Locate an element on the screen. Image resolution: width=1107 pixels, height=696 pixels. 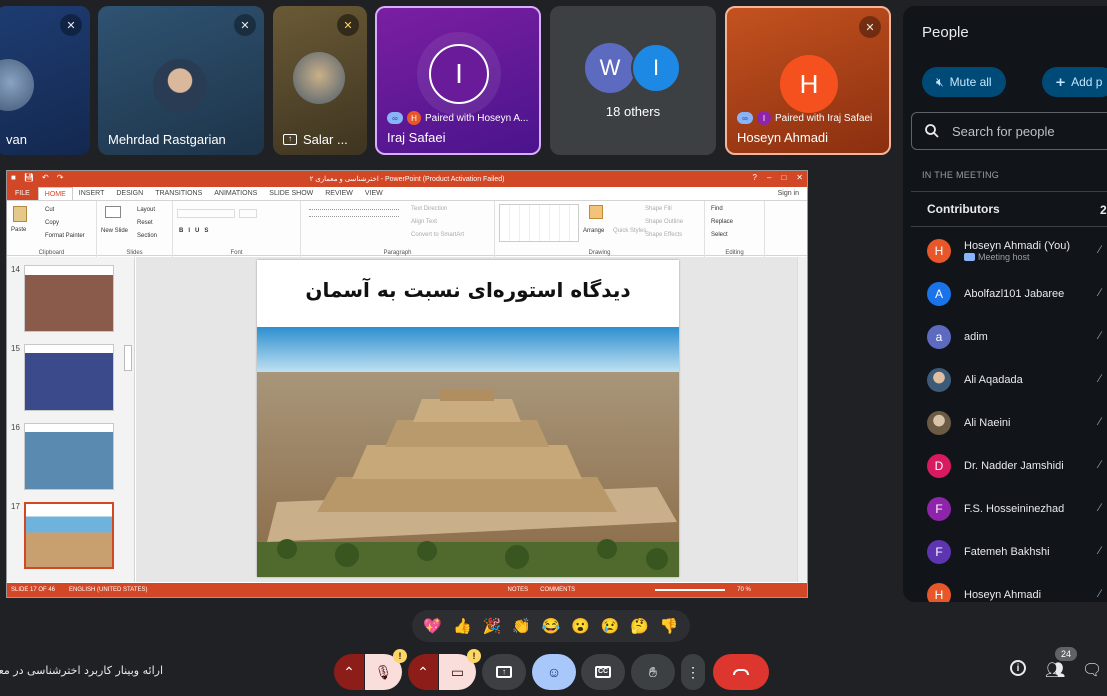
person-row: H Hoseyn Ahmadi ∕ is located at coordinates (1017, 591).